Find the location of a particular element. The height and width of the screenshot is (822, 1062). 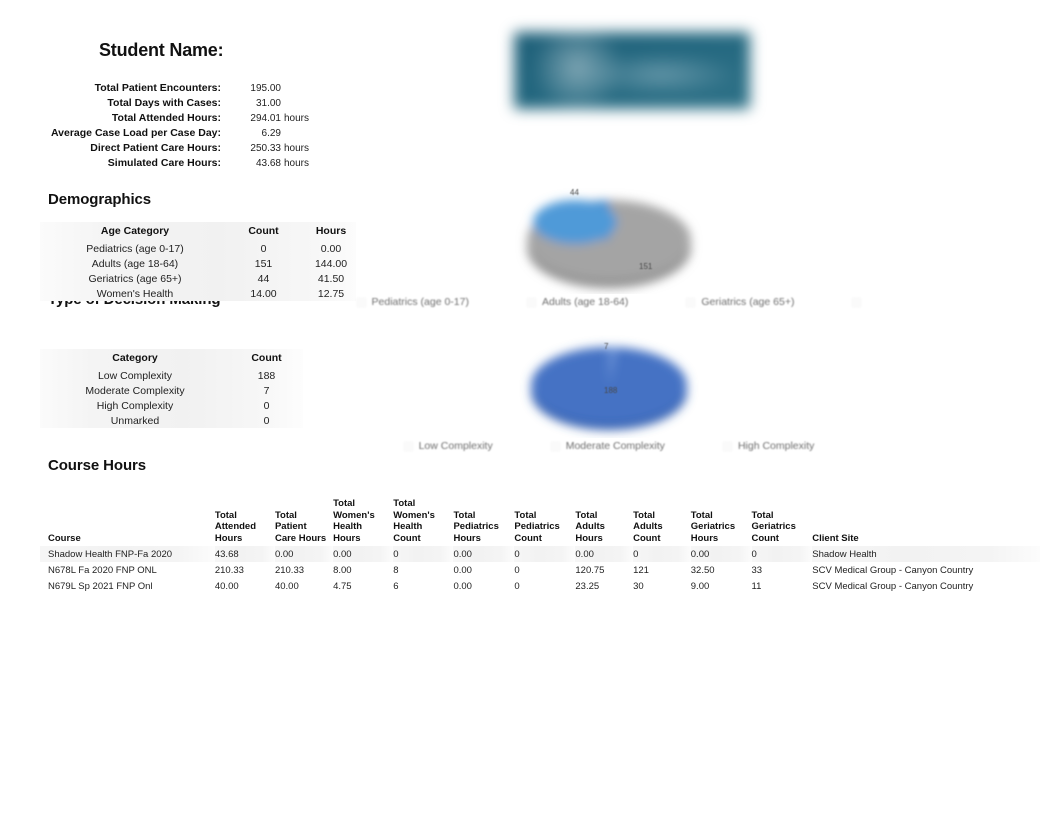

legend-item is located at coordinates (857, 302).